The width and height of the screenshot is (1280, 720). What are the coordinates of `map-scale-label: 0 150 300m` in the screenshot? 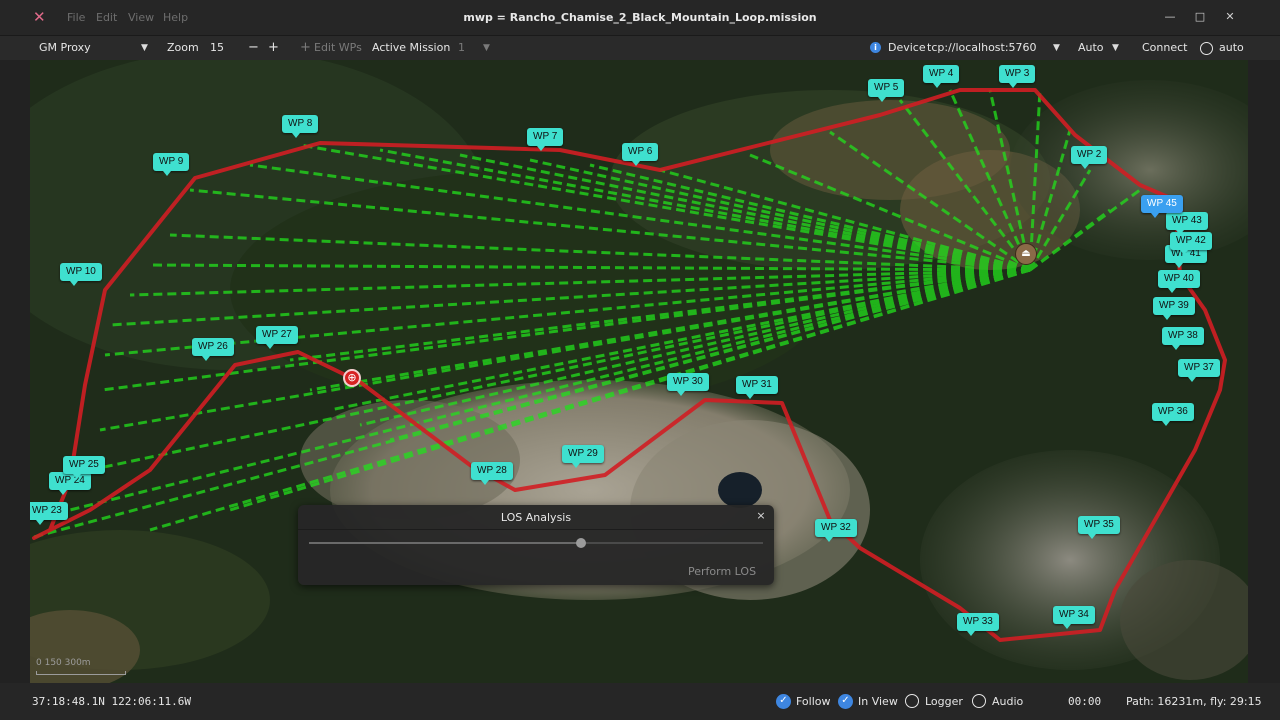 It's located at (63, 663).